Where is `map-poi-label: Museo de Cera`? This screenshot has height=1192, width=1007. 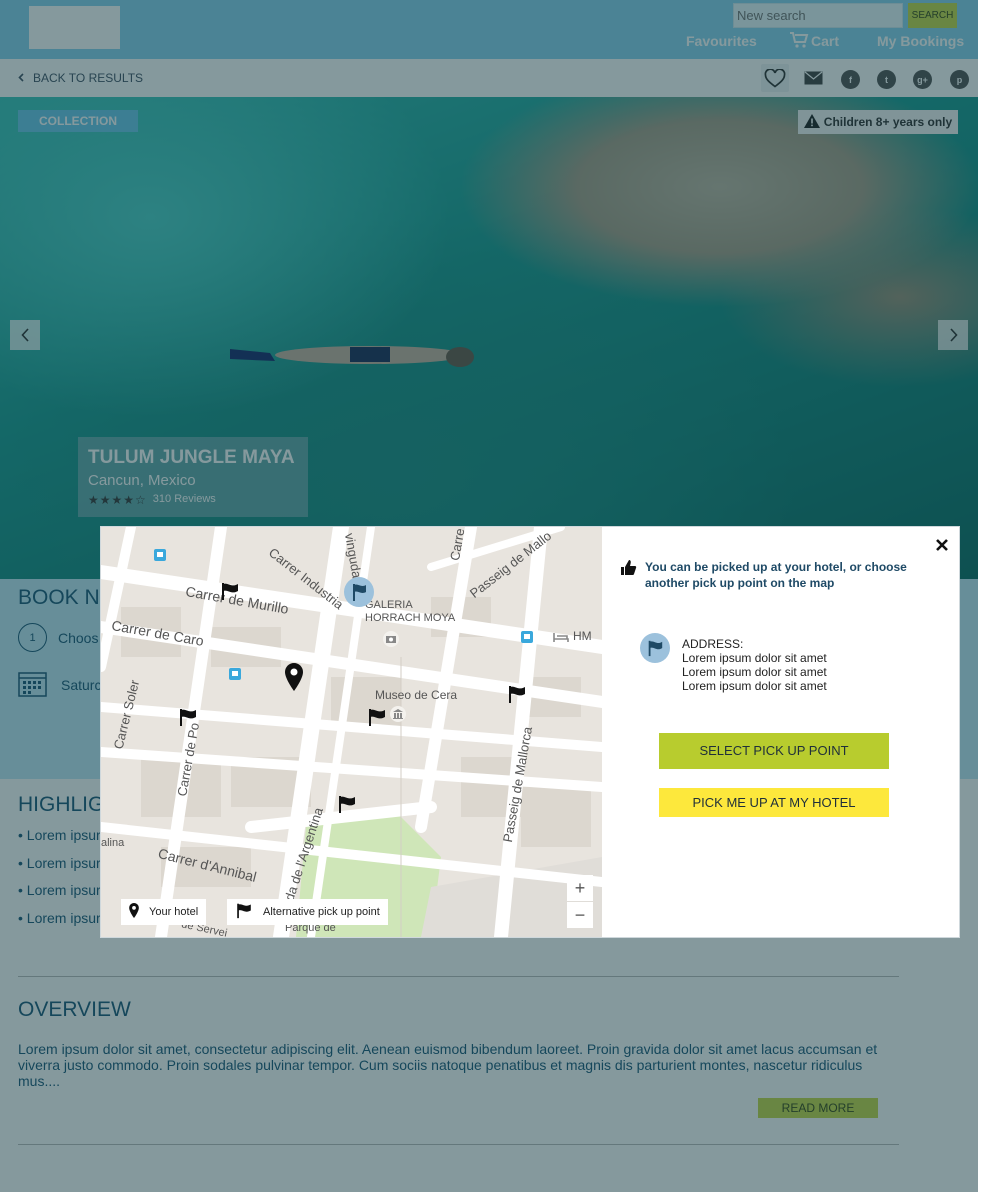
map-poi-label: Museo de Cera is located at coordinates (416, 695).